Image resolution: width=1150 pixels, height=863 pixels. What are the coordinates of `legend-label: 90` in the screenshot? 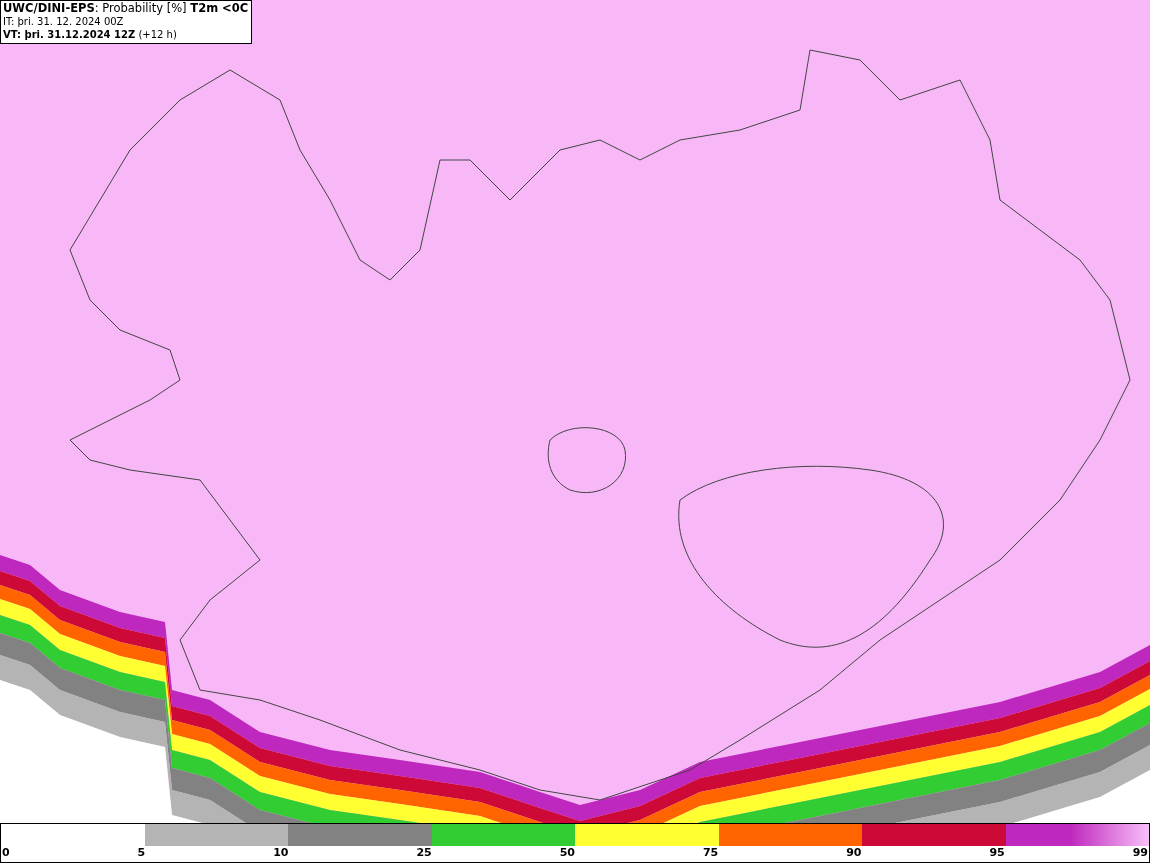 It's located at (854, 853).